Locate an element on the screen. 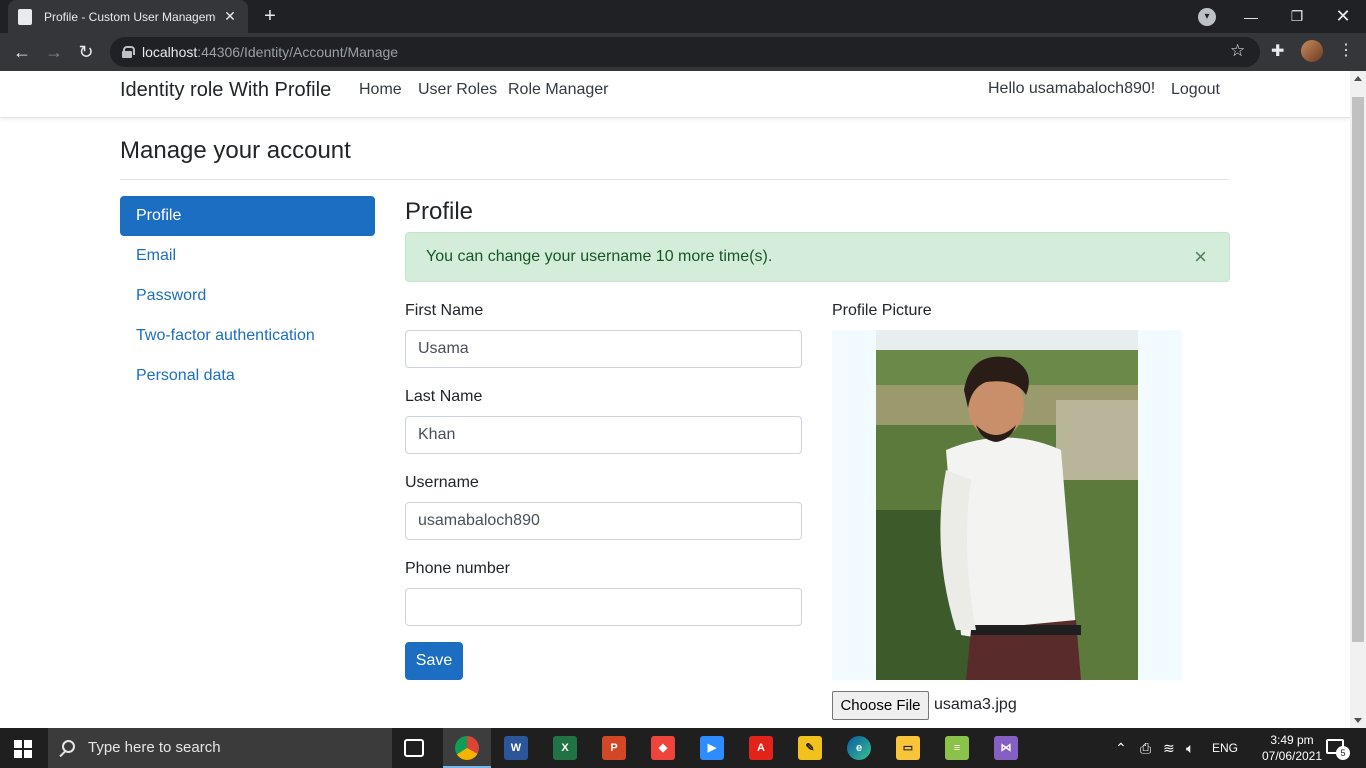 This screenshot has height=768, width=1366. powerpoint-icon: P is located at coordinates (614, 748).